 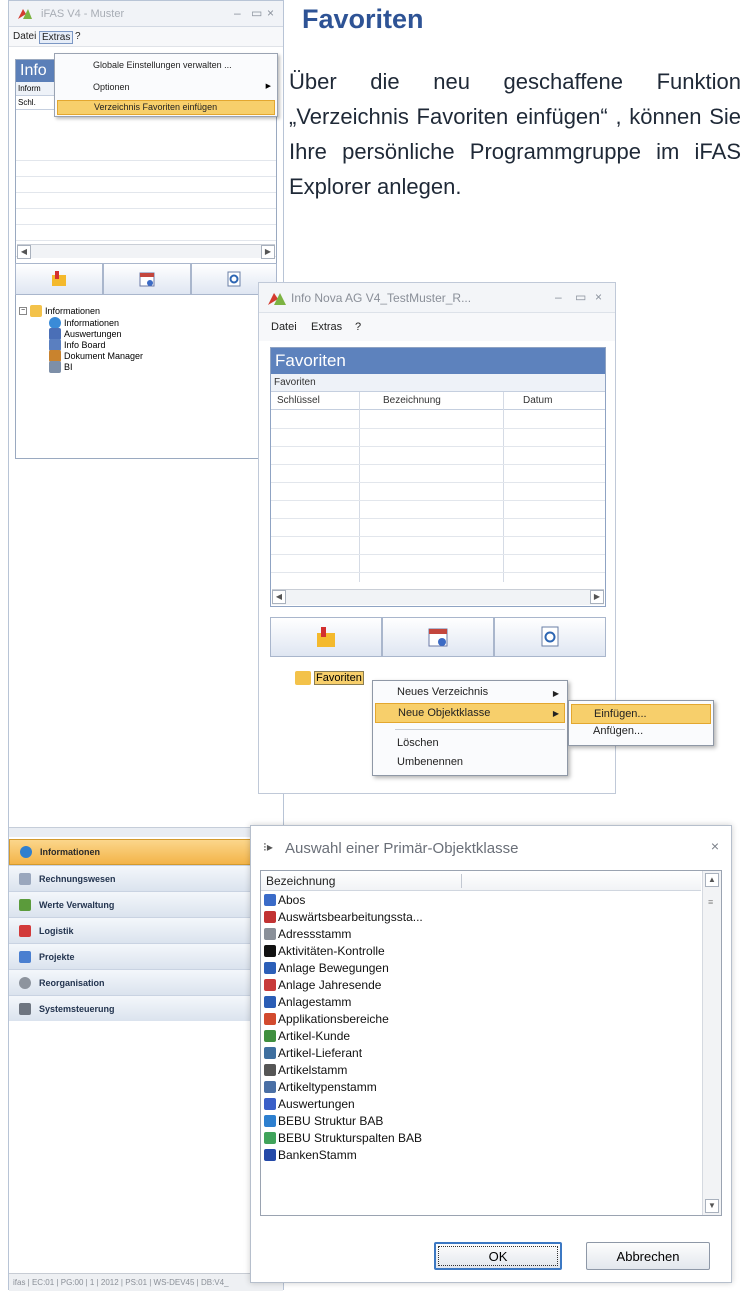 I want to click on list-item: Anlagestamm, so click(x=307, y=1002).